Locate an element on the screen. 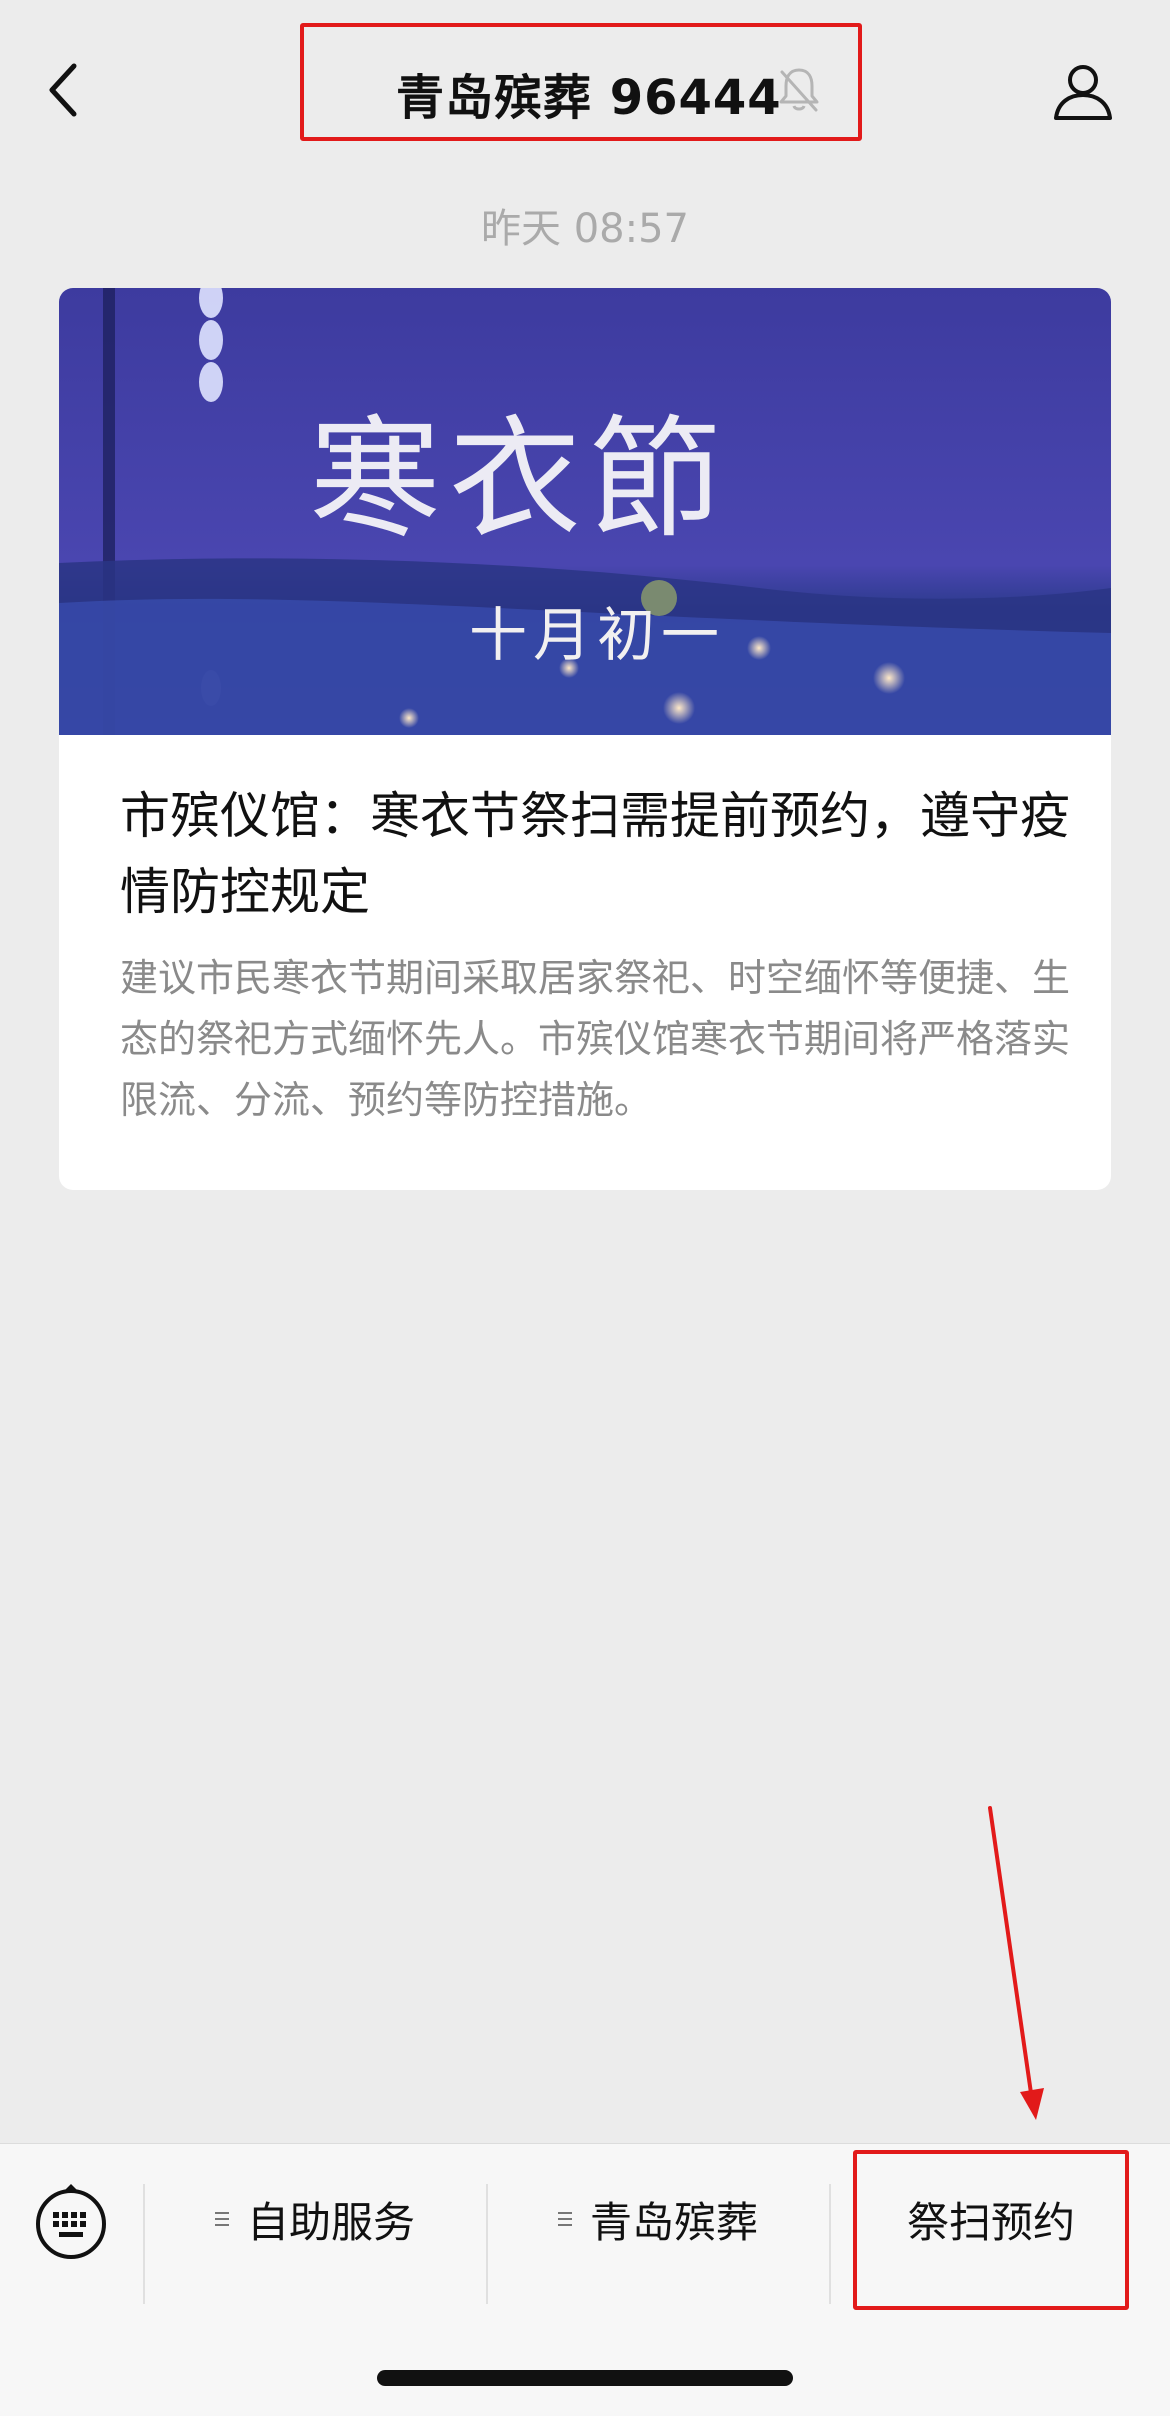 This screenshot has width=1170, height=2416. menu-item-qingdao-funeral: 青岛殡葬 is located at coordinates (658, 2219).